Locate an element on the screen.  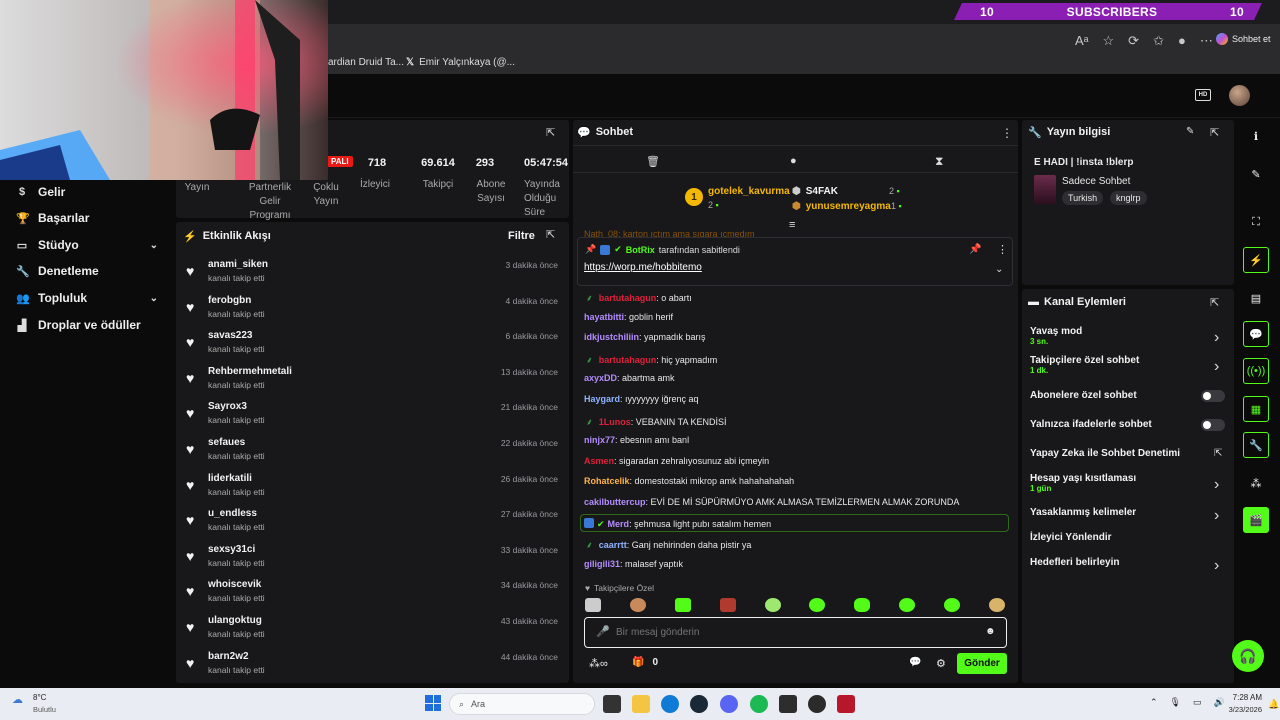
feed-username: sexsy31ci is located at coordinates (231, 549).